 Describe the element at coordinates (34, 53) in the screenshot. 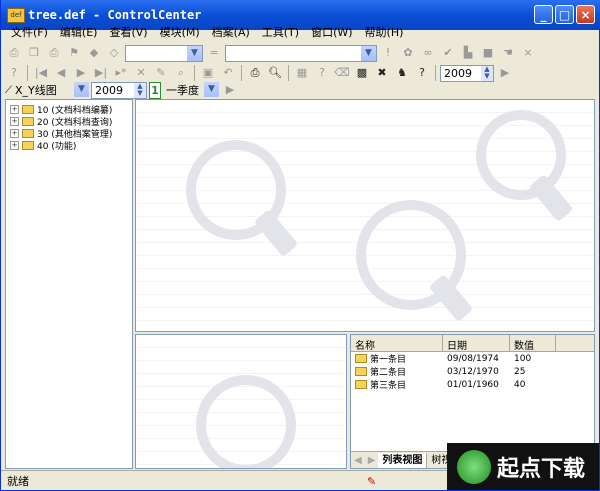

I see `copy-icon: ❐` at that location.